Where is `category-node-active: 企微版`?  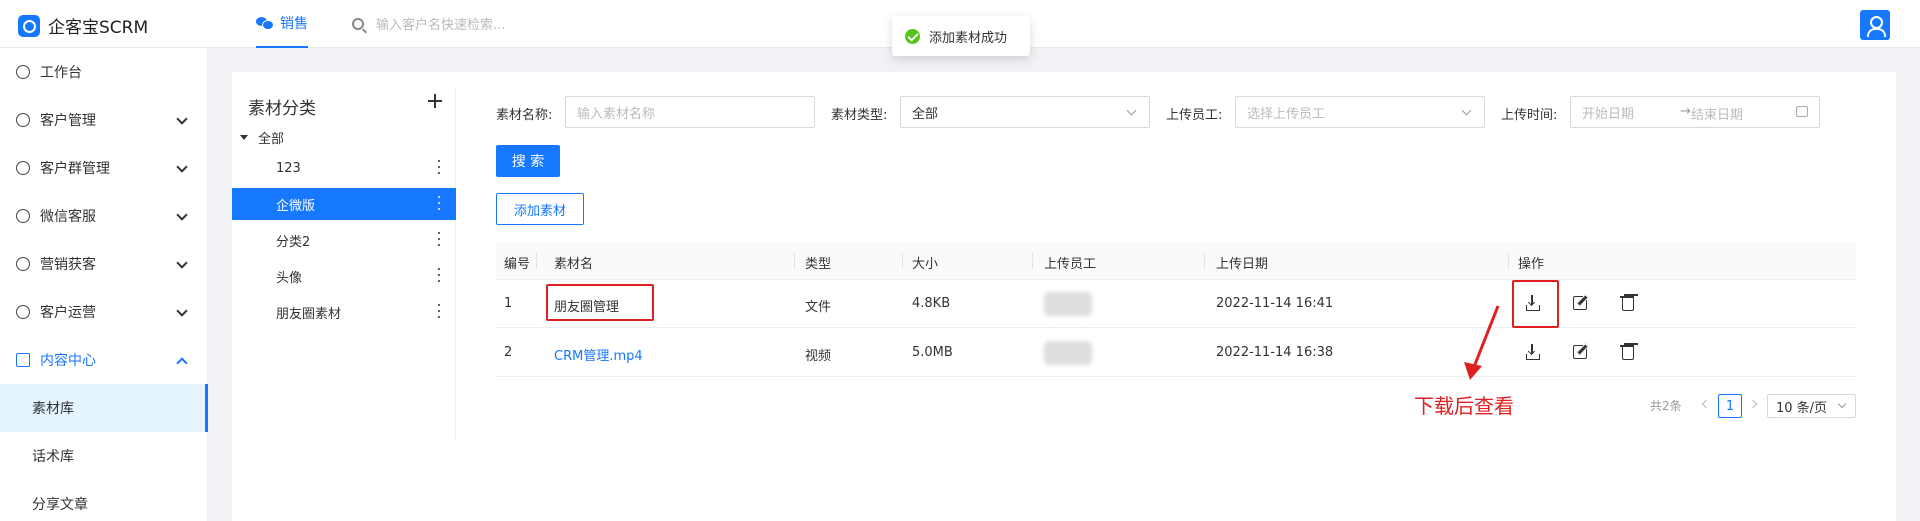 category-node-active: 企微版 is located at coordinates (344, 204).